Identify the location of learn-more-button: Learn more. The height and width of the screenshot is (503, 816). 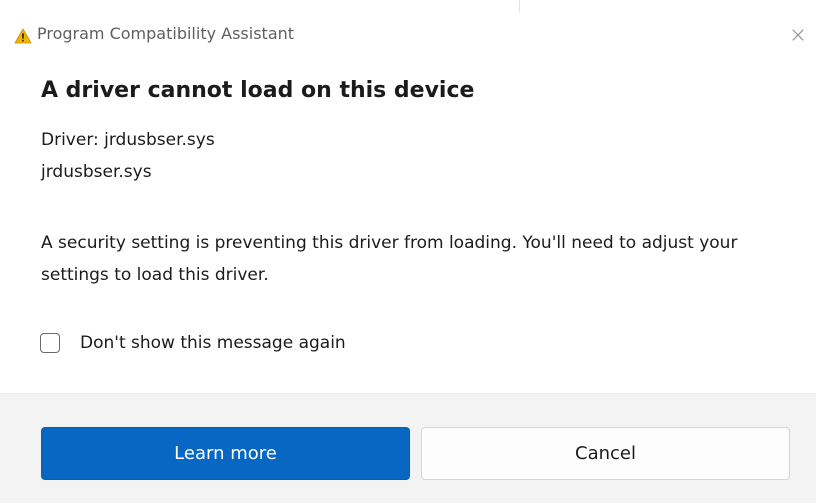
(225, 453).